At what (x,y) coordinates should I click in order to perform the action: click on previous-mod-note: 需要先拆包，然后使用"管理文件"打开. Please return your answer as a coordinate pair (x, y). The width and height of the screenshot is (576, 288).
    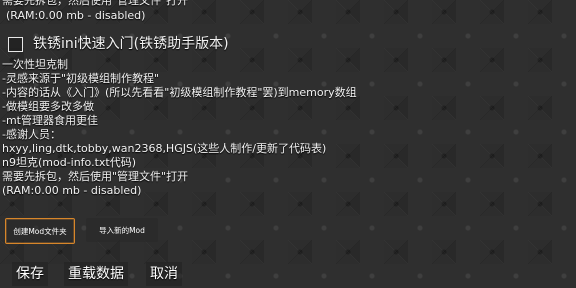
    Looking at the image, I should click on (95, 3).